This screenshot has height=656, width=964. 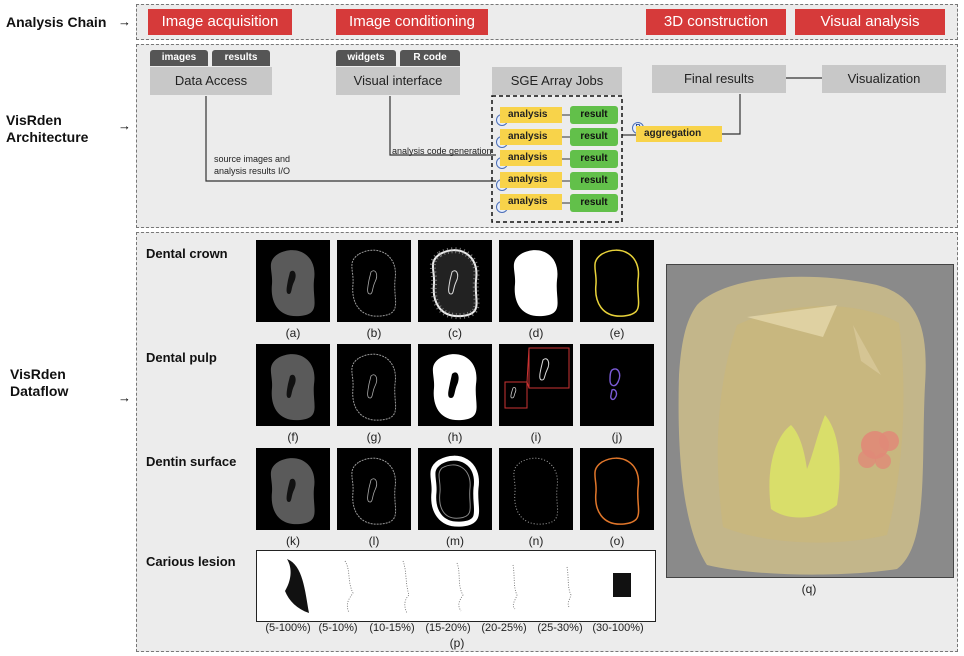 What do you see at coordinates (560, 628) in the screenshot?
I see `range-25-30: (25-30%)` at bounding box center [560, 628].